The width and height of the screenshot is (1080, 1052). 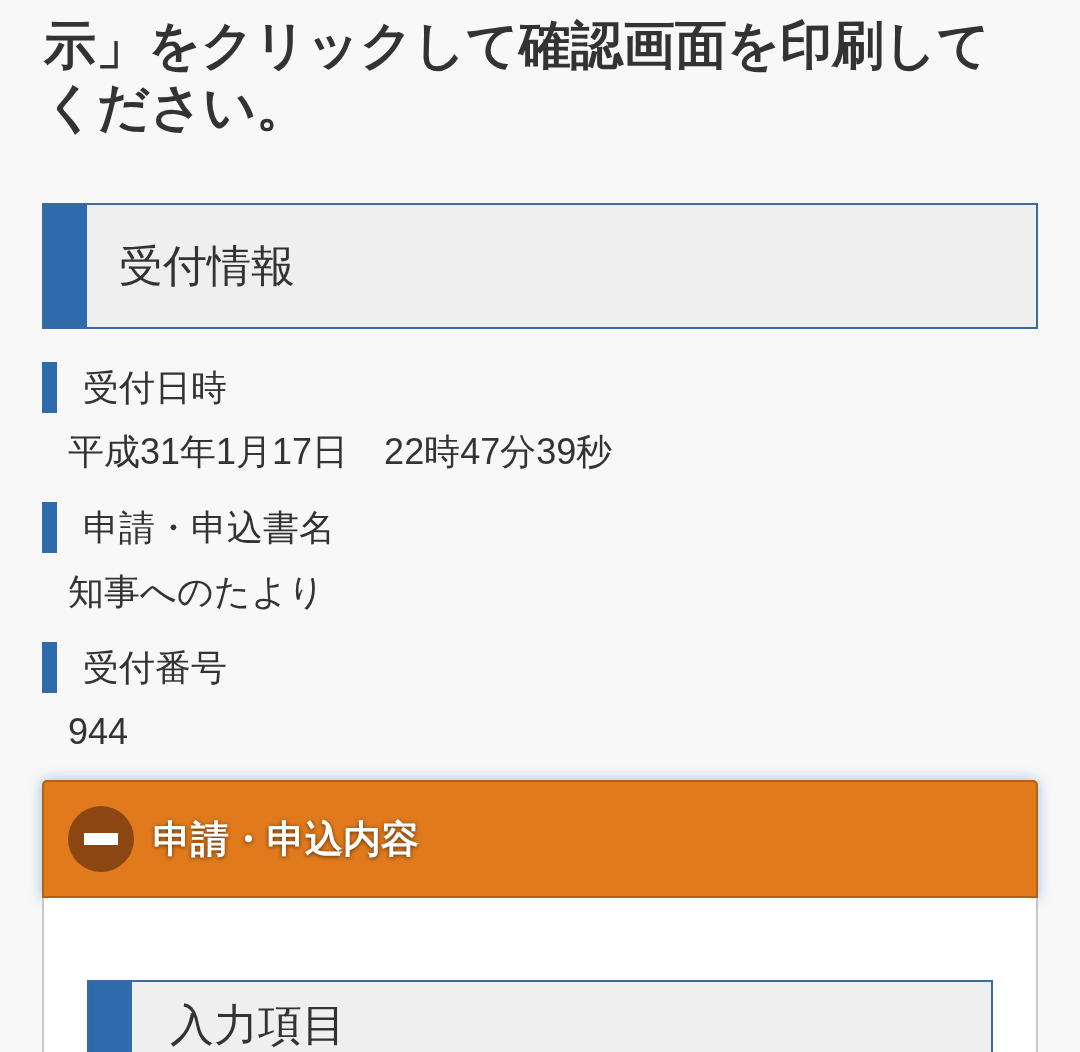 I want to click on section-title: 入力項目, so click(x=257, y=1025).